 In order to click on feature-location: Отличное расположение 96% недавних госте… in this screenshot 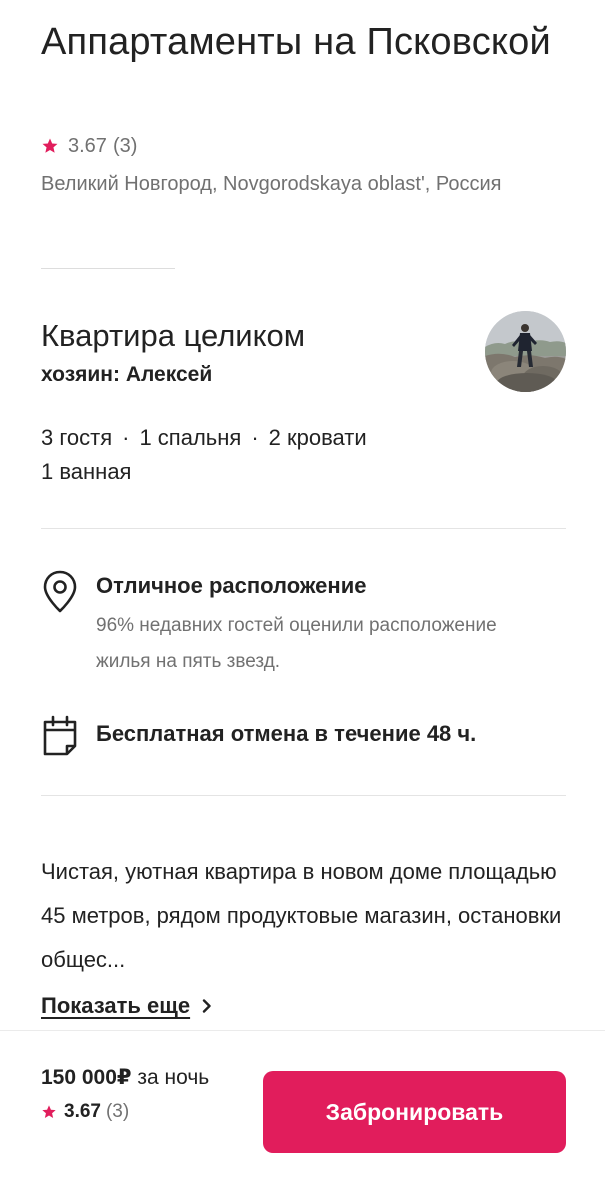, I will do `click(303, 625)`.